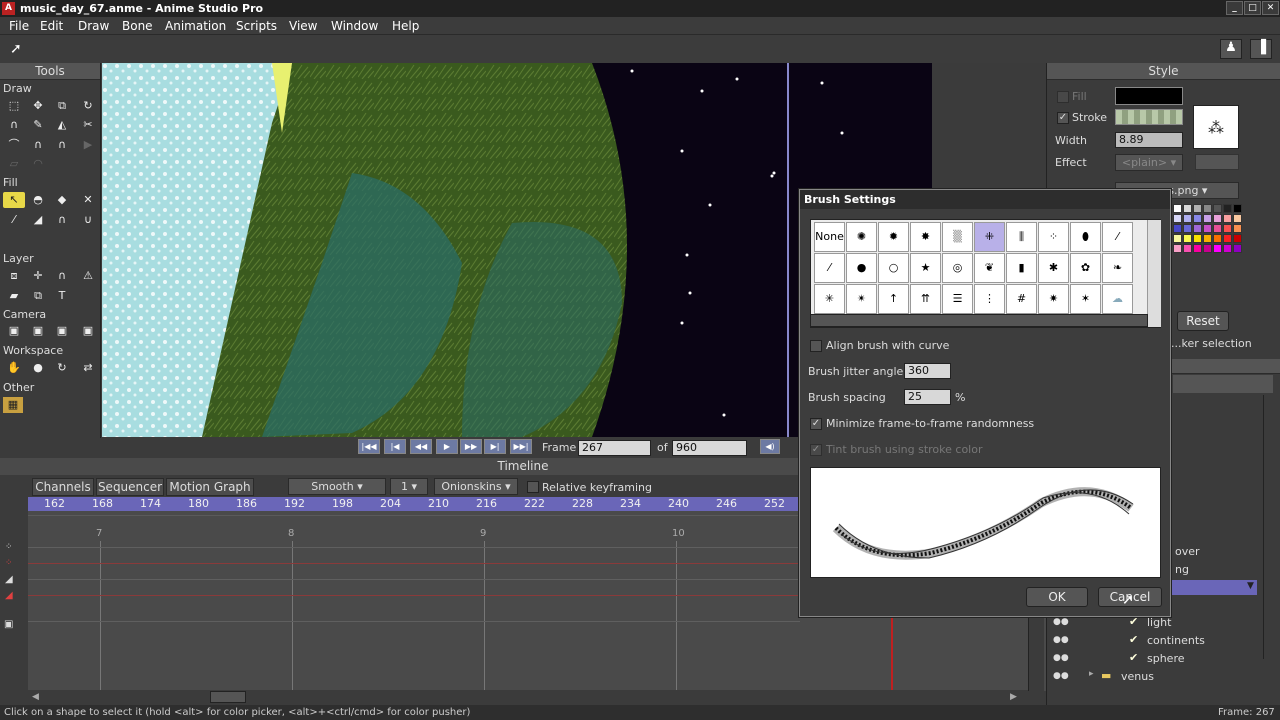 The width and height of the screenshot is (1280, 720). Describe the element at coordinates (1214, 587) in the screenshot. I see `selected-layer-row` at that location.